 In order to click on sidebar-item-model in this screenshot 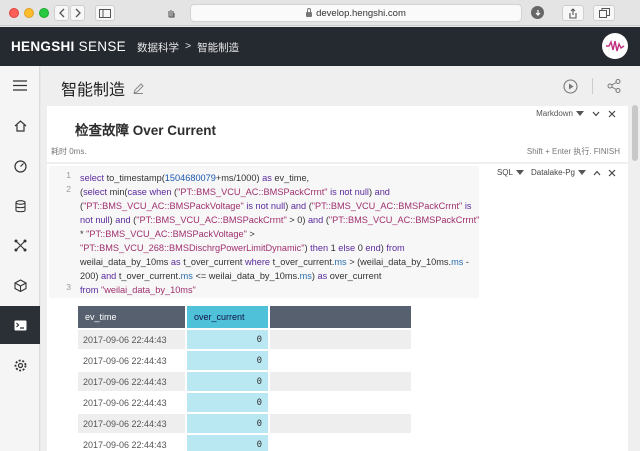, I will do `click(20, 245)`.